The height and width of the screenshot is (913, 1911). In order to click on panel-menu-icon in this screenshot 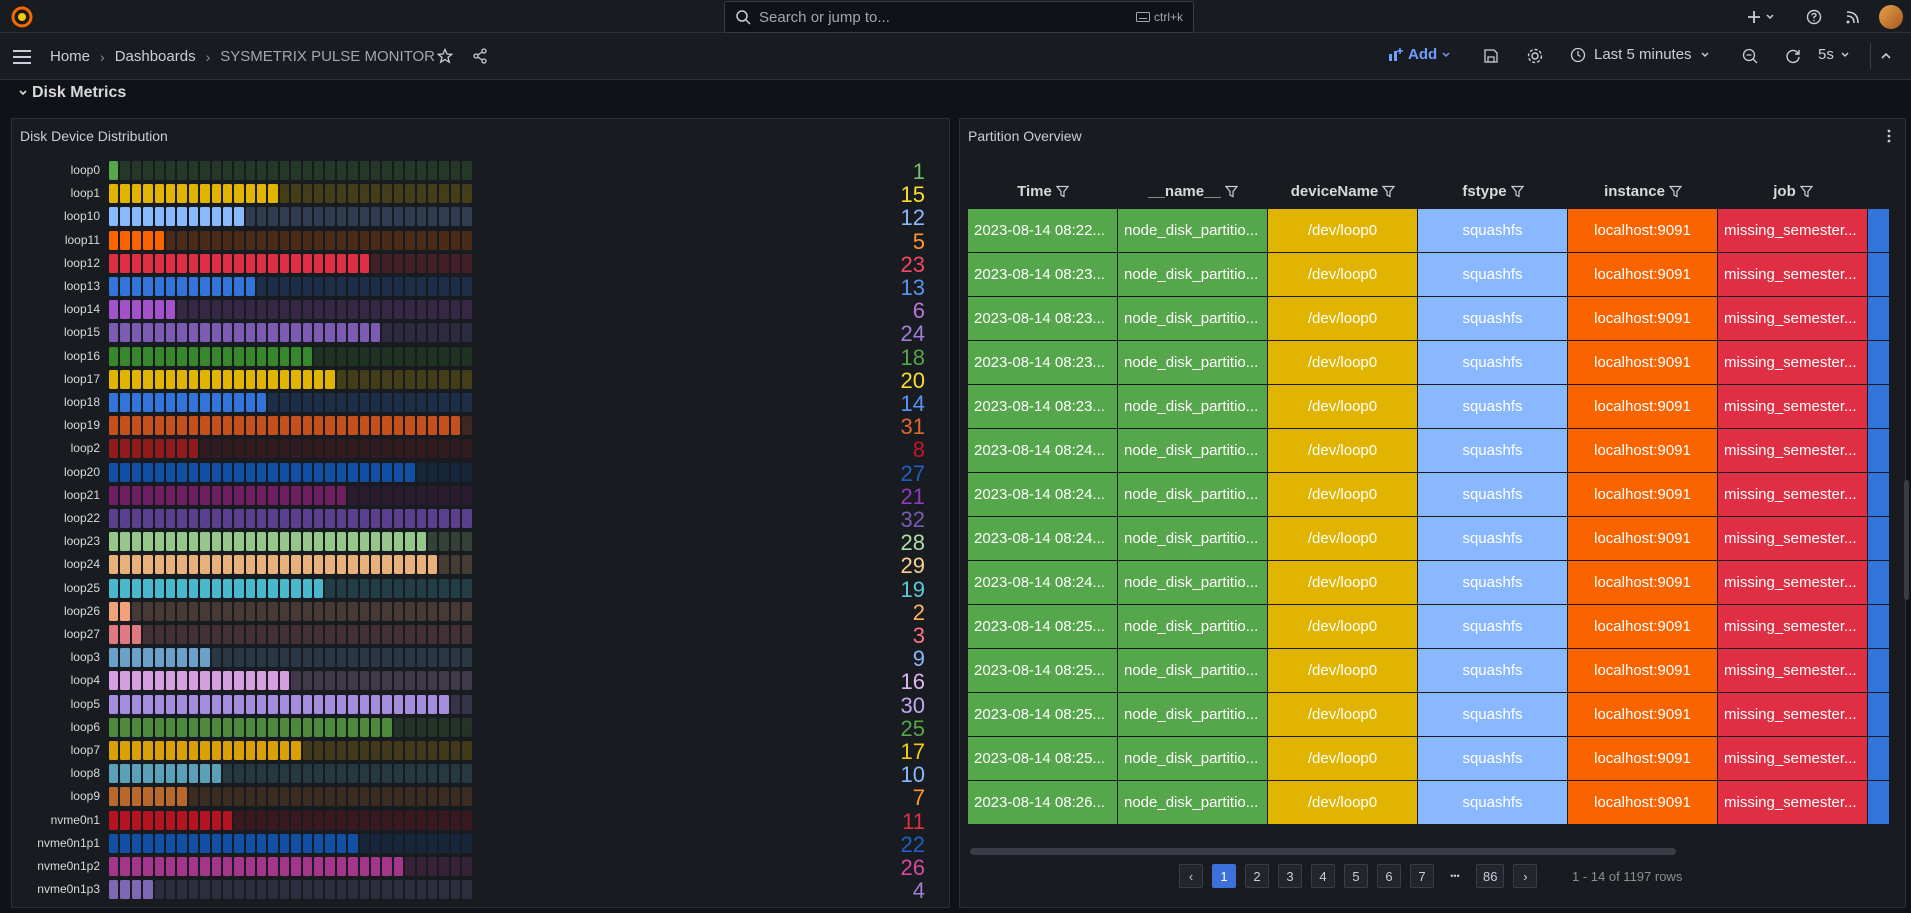, I will do `click(1889, 136)`.